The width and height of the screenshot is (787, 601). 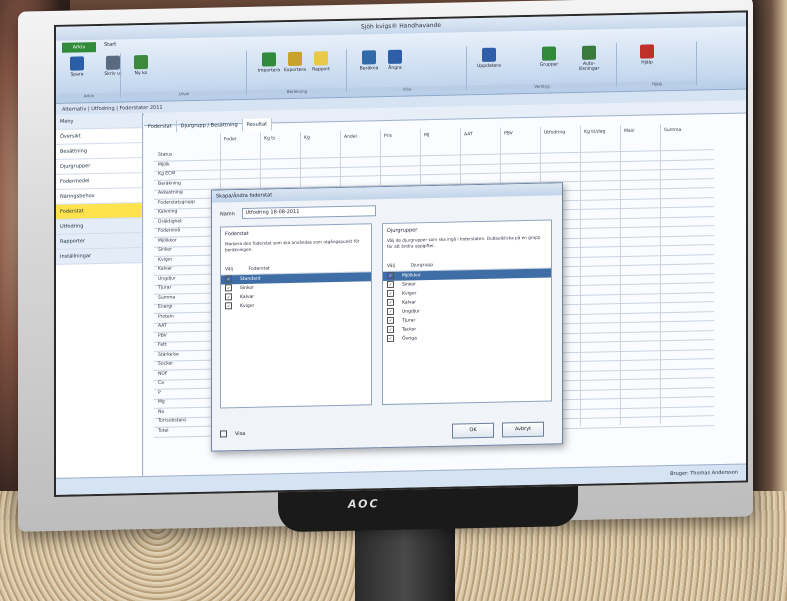 What do you see at coordinates (257, 124) in the screenshot?
I see `main-tab: Resultat` at bounding box center [257, 124].